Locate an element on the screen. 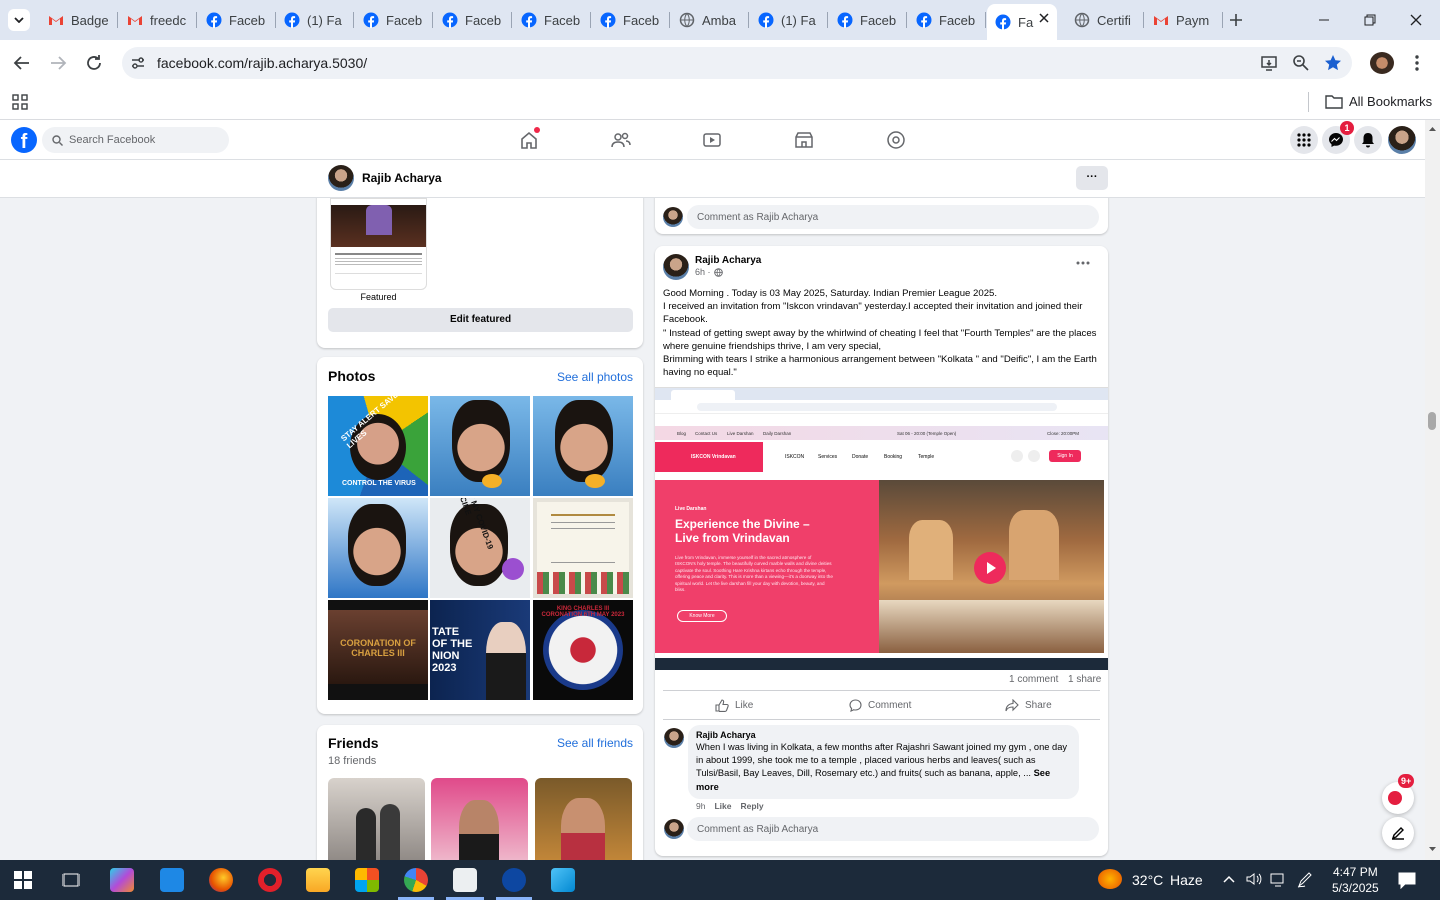 The width and height of the screenshot is (1440, 900). nav-gaming is located at coordinates (896, 140).